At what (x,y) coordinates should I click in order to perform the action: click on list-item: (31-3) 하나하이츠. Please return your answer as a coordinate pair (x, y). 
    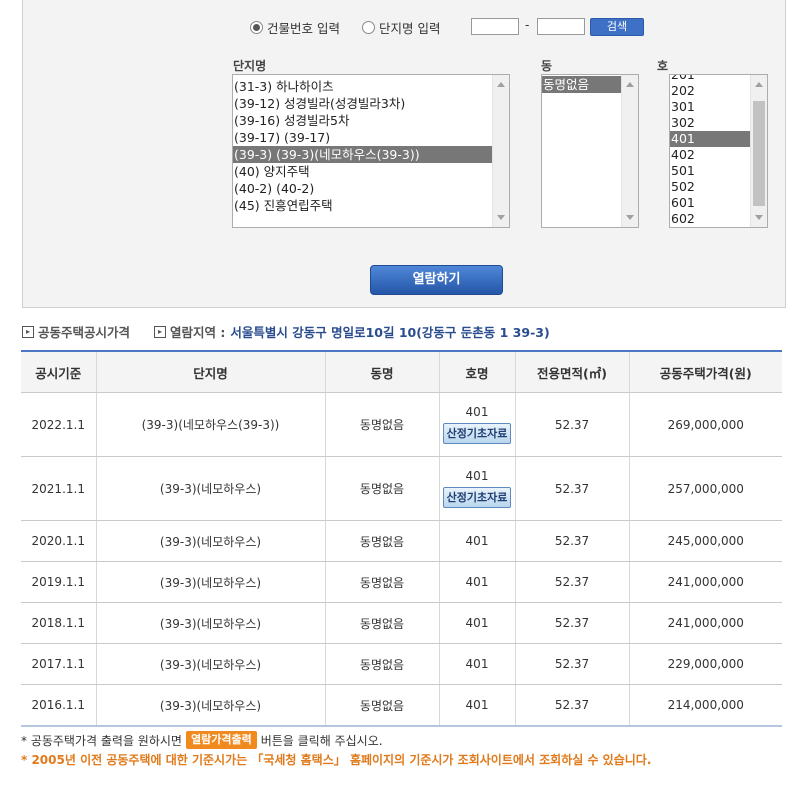
    Looking at the image, I should click on (371, 86).